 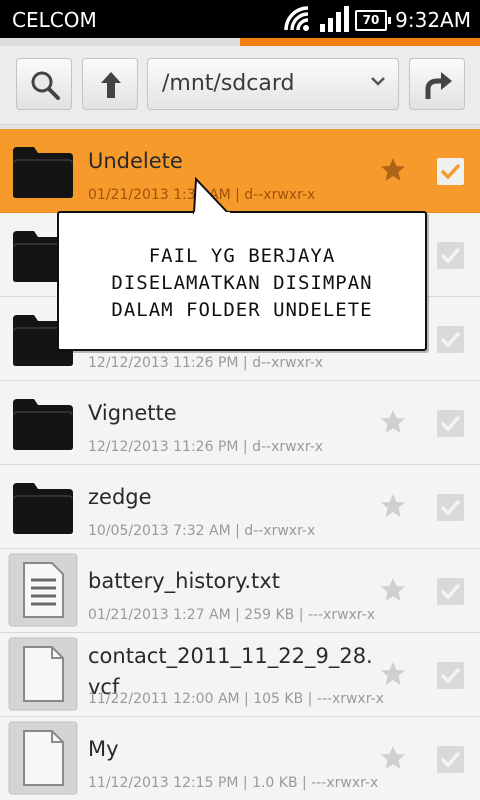 What do you see at coordinates (360, 42) in the screenshot?
I see `progress-fill` at bounding box center [360, 42].